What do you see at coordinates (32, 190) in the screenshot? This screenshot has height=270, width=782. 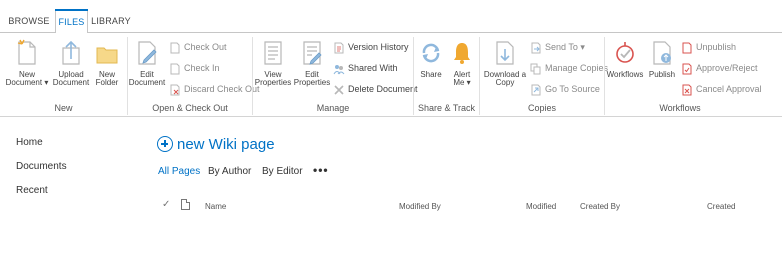 I see `nav-item-recent: Recent` at bounding box center [32, 190].